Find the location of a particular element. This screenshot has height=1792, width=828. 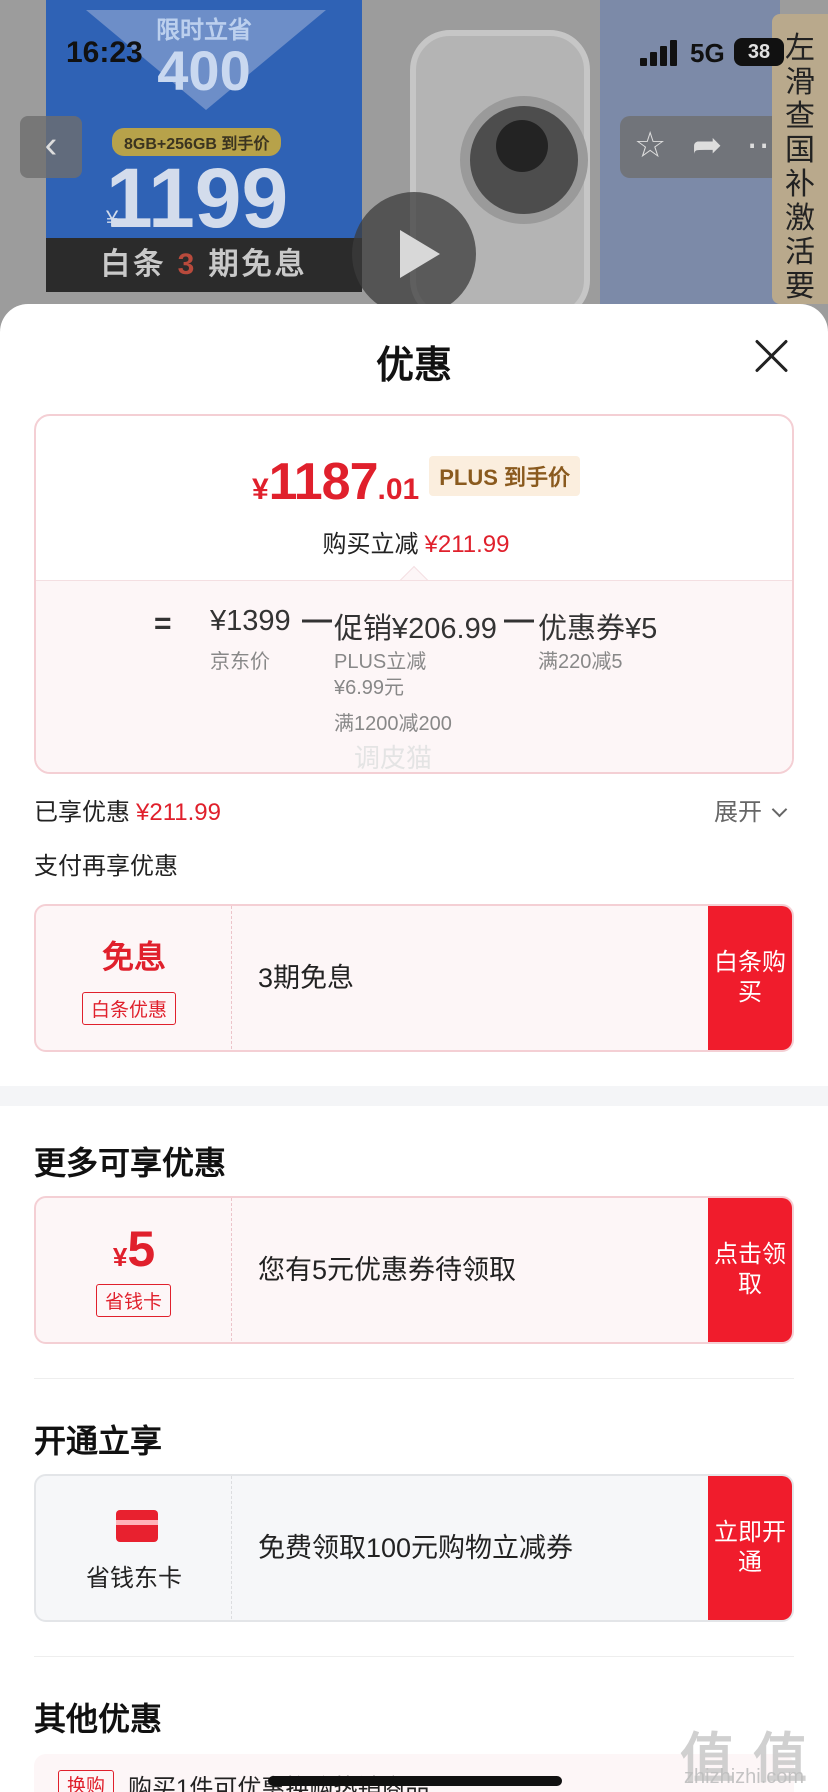

price-decimal: .01 is located at coordinates (398, 489).